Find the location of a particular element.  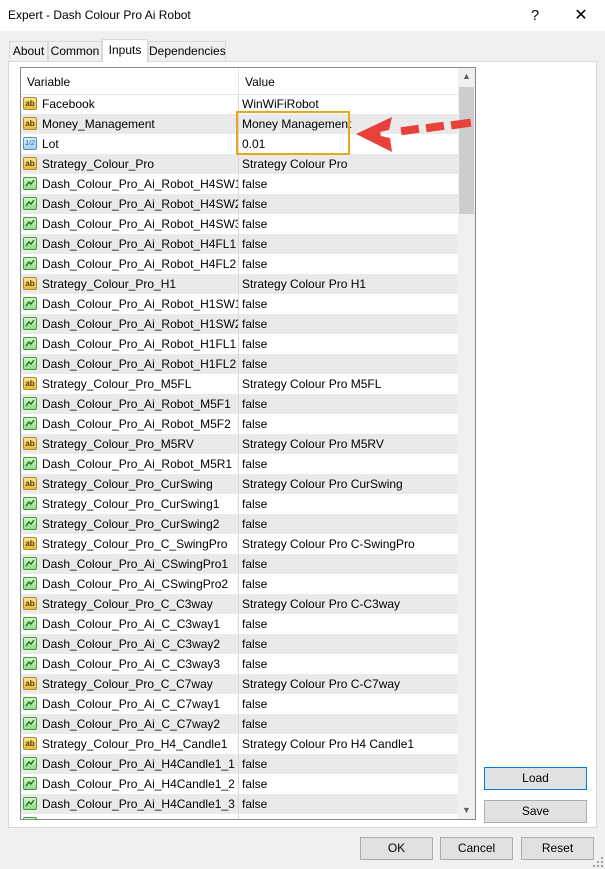

table-row: Strategy_Colour_Pro_CurSwing2 false is located at coordinates (239, 524).